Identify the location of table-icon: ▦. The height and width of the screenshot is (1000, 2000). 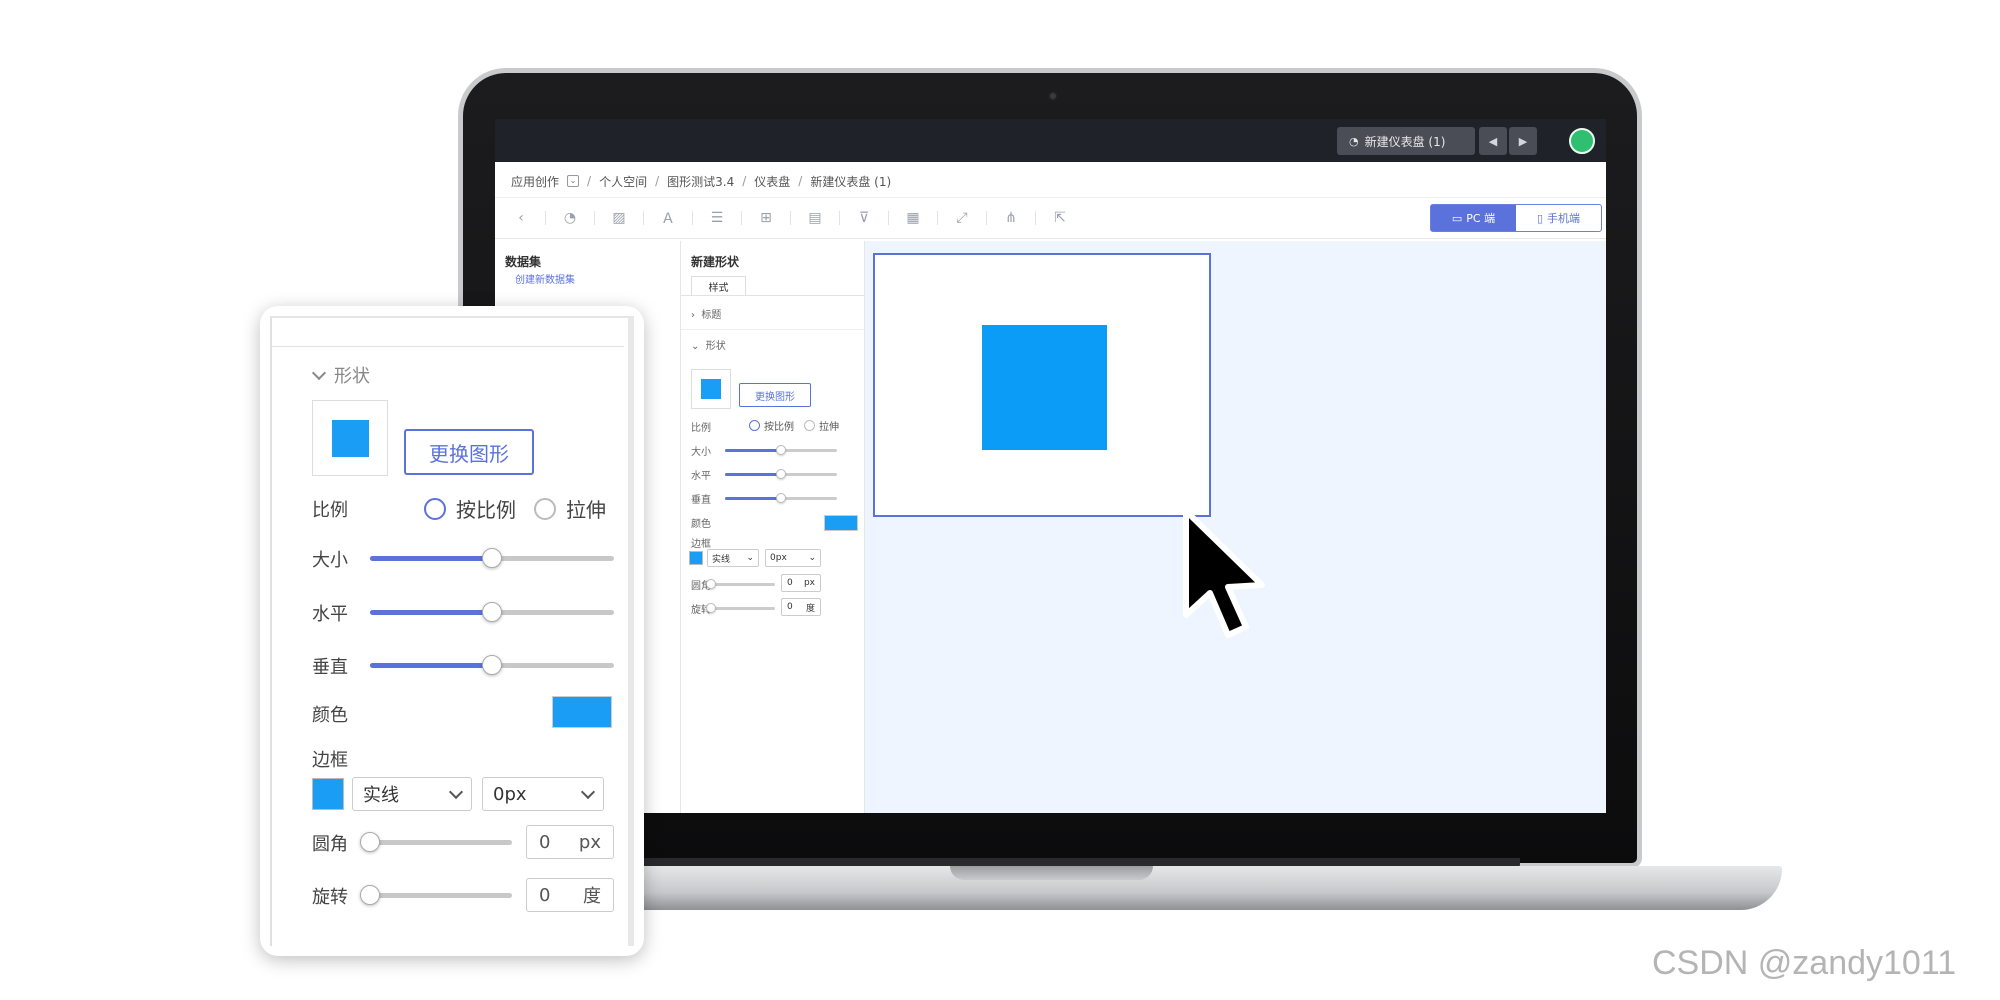
(913, 218).